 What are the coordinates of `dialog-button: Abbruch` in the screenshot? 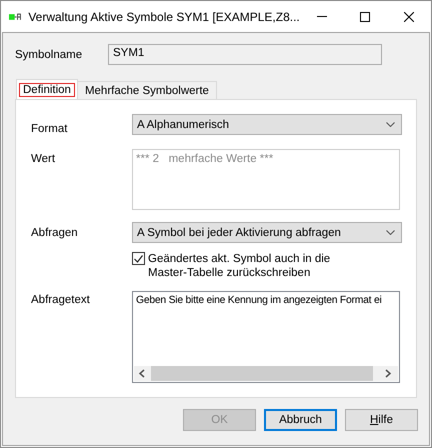 It's located at (300, 420).